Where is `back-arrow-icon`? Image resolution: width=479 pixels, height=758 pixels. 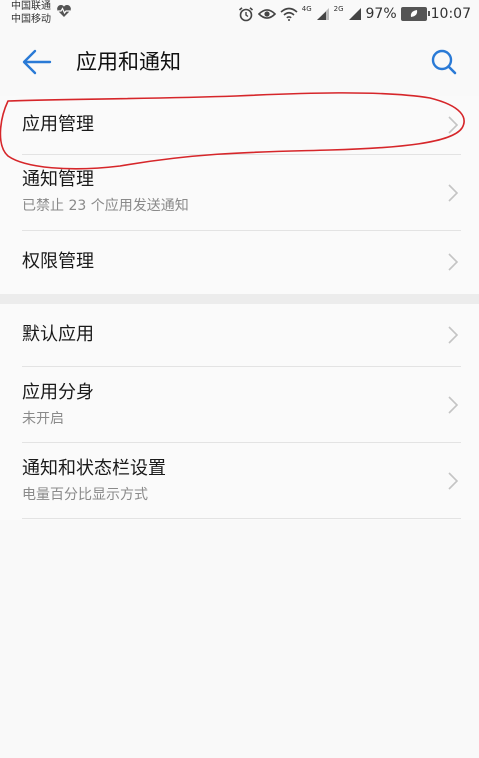 back-arrow-icon is located at coordinates (37, 62).